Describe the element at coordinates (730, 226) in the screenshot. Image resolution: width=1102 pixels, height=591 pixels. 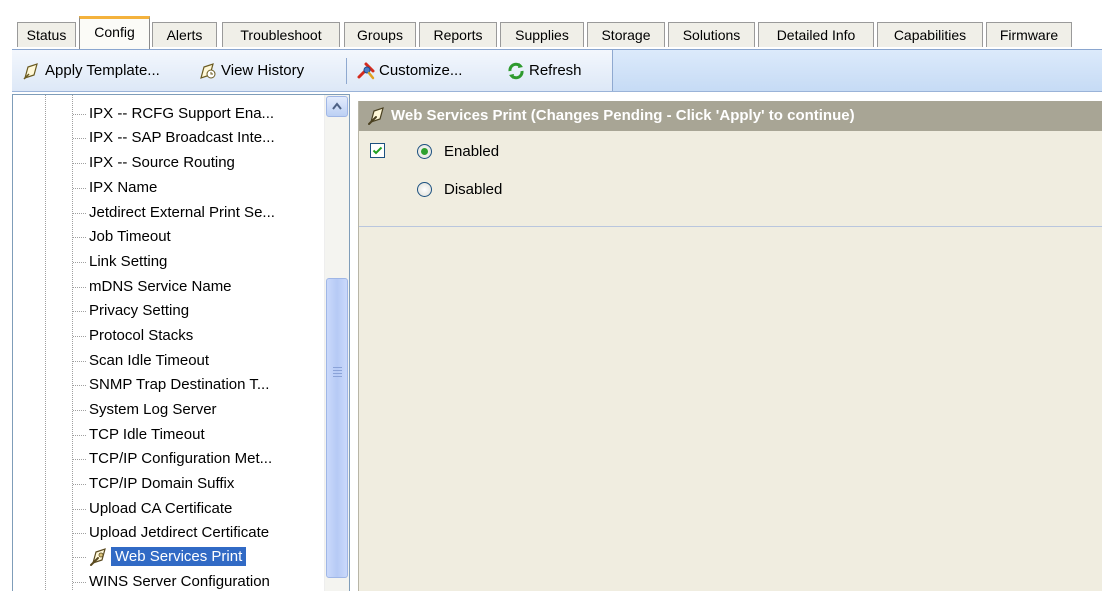
I see `panel-divider` at that location.